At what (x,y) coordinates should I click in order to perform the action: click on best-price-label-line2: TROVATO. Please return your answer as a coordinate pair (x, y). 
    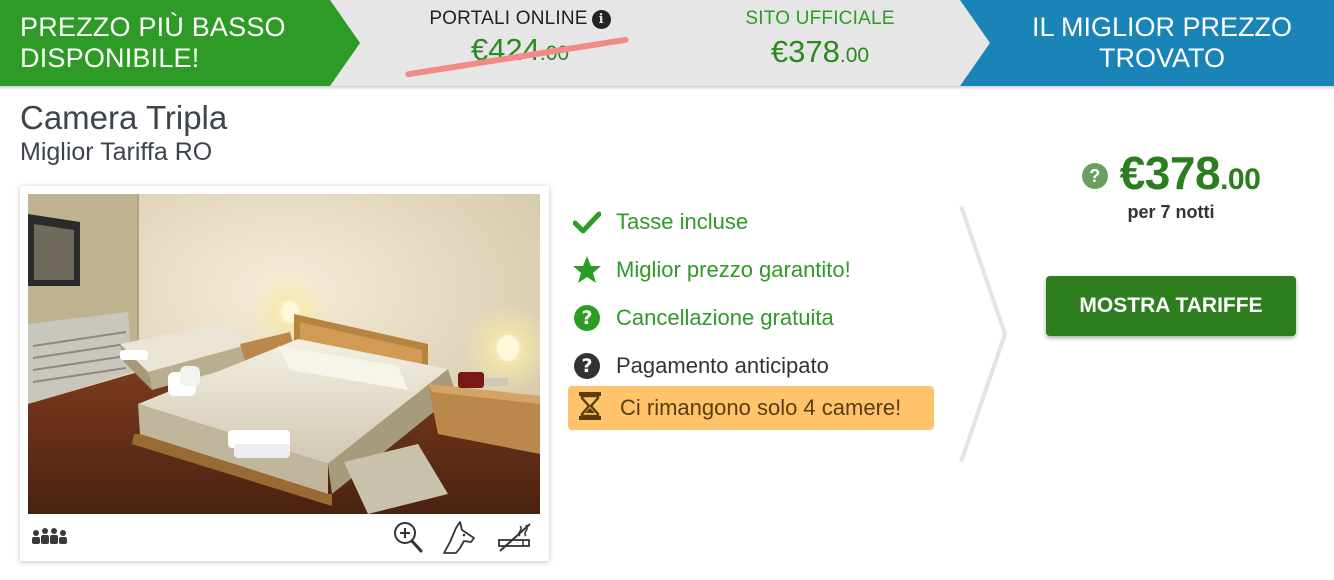
    Looking at the image, I should click on (1161, 58).